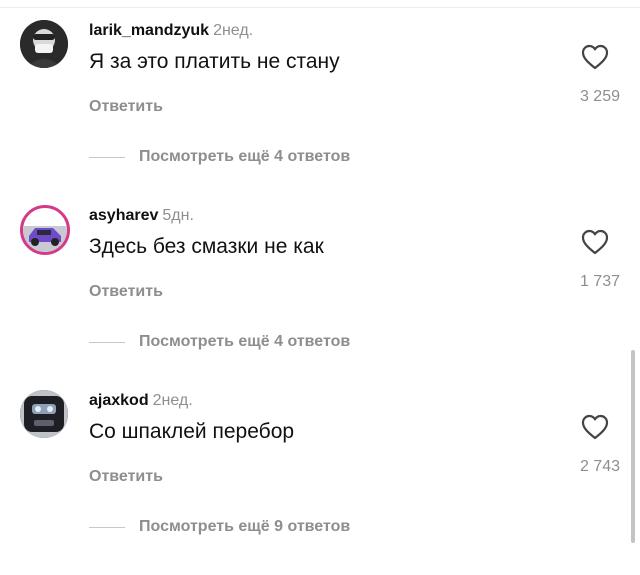  Describe the element at coordinates (599, 466) in the screenshot. I see `like-count: 2 743` at that location.